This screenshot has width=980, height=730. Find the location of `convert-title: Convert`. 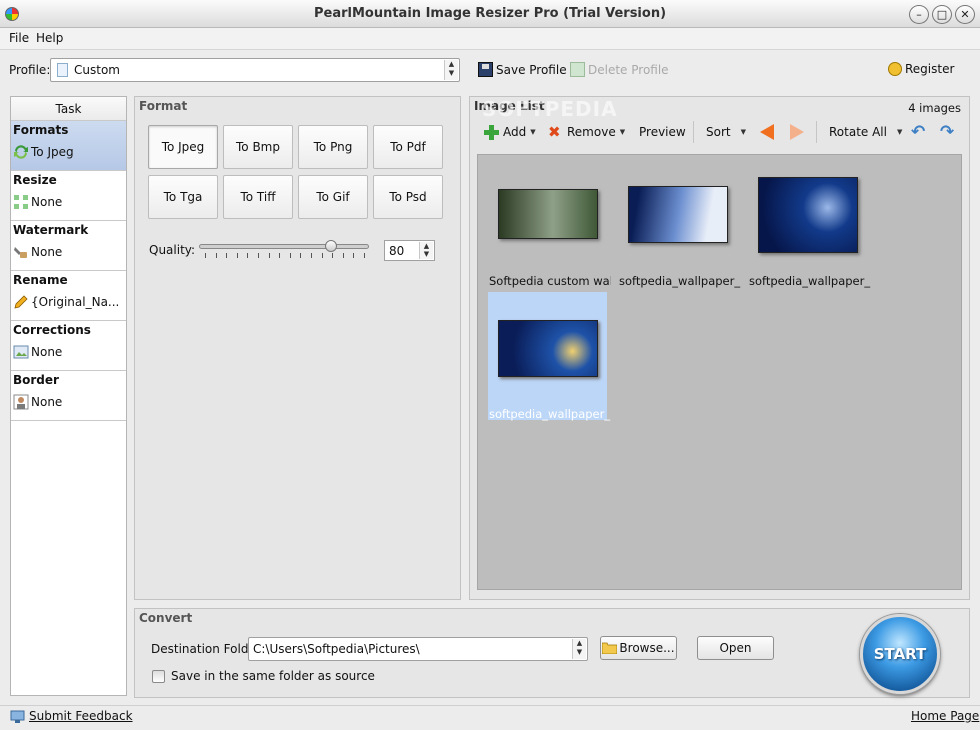

convert-title: Convert is located at coordinates (166, 618).